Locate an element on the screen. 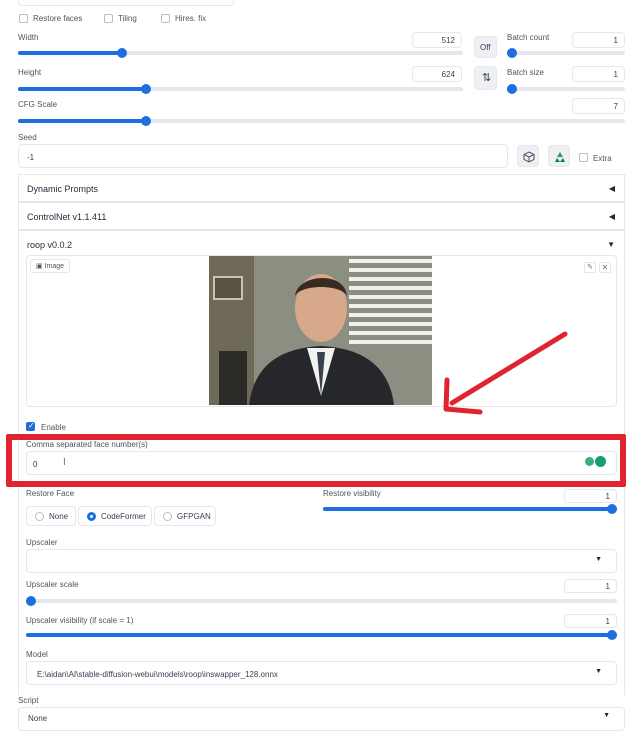 This screenshot has height=731, width=635. upscaler-scale-handle is located at coordinates (31, 601).